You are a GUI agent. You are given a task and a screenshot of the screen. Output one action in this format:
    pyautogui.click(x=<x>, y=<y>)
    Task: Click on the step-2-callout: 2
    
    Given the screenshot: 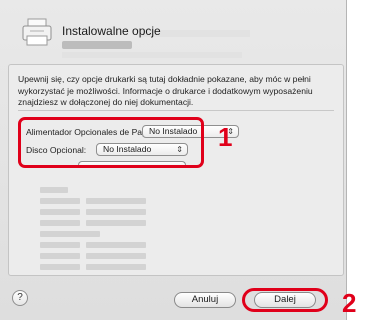 What is the action you would take?
    pyautogui.click(x=349, y=303)
    